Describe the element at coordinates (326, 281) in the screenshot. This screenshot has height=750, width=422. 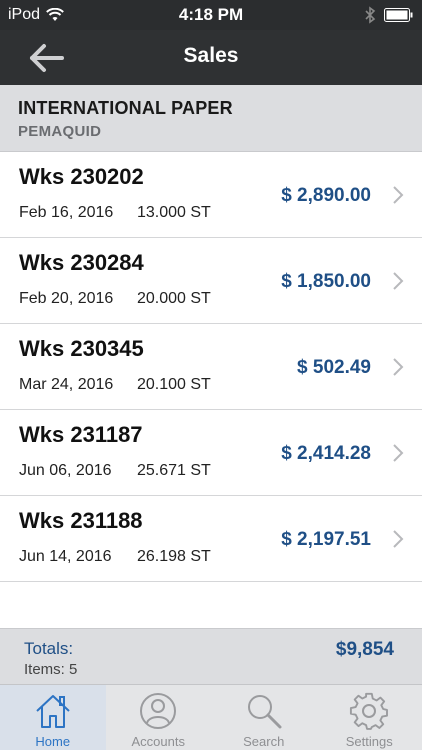
I see `sale-amount: $ 1,850.00` at that location.